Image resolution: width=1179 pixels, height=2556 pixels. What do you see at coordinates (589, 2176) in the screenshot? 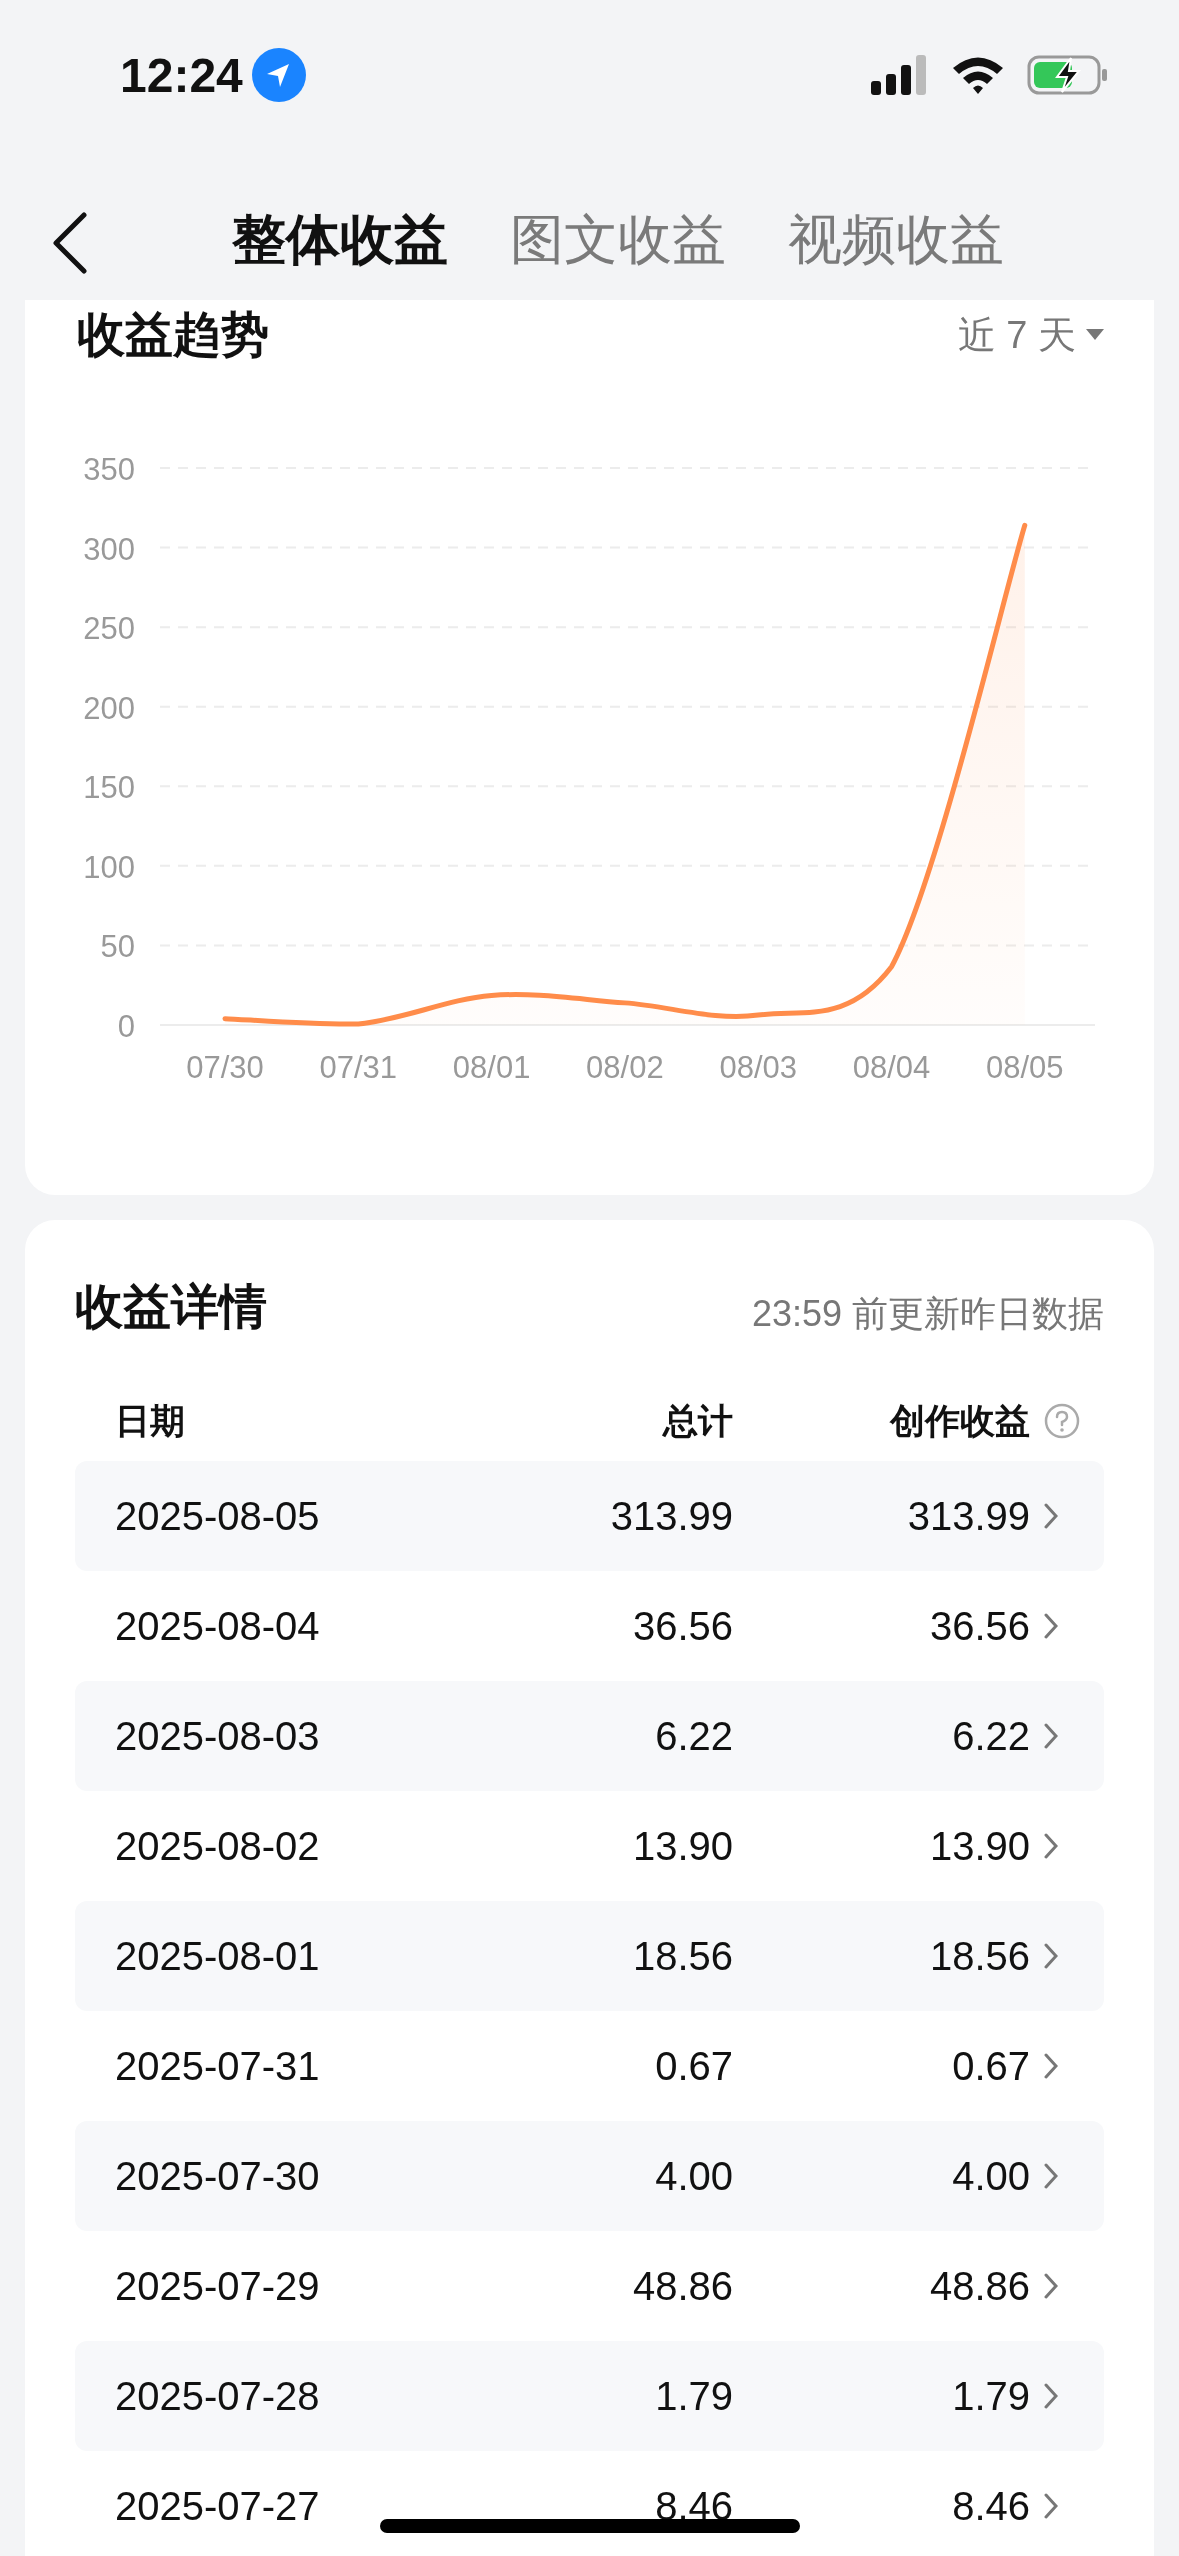
I see `table-row: 2025-07-30 4.00 4.00` at bounding box center [589, 2176].